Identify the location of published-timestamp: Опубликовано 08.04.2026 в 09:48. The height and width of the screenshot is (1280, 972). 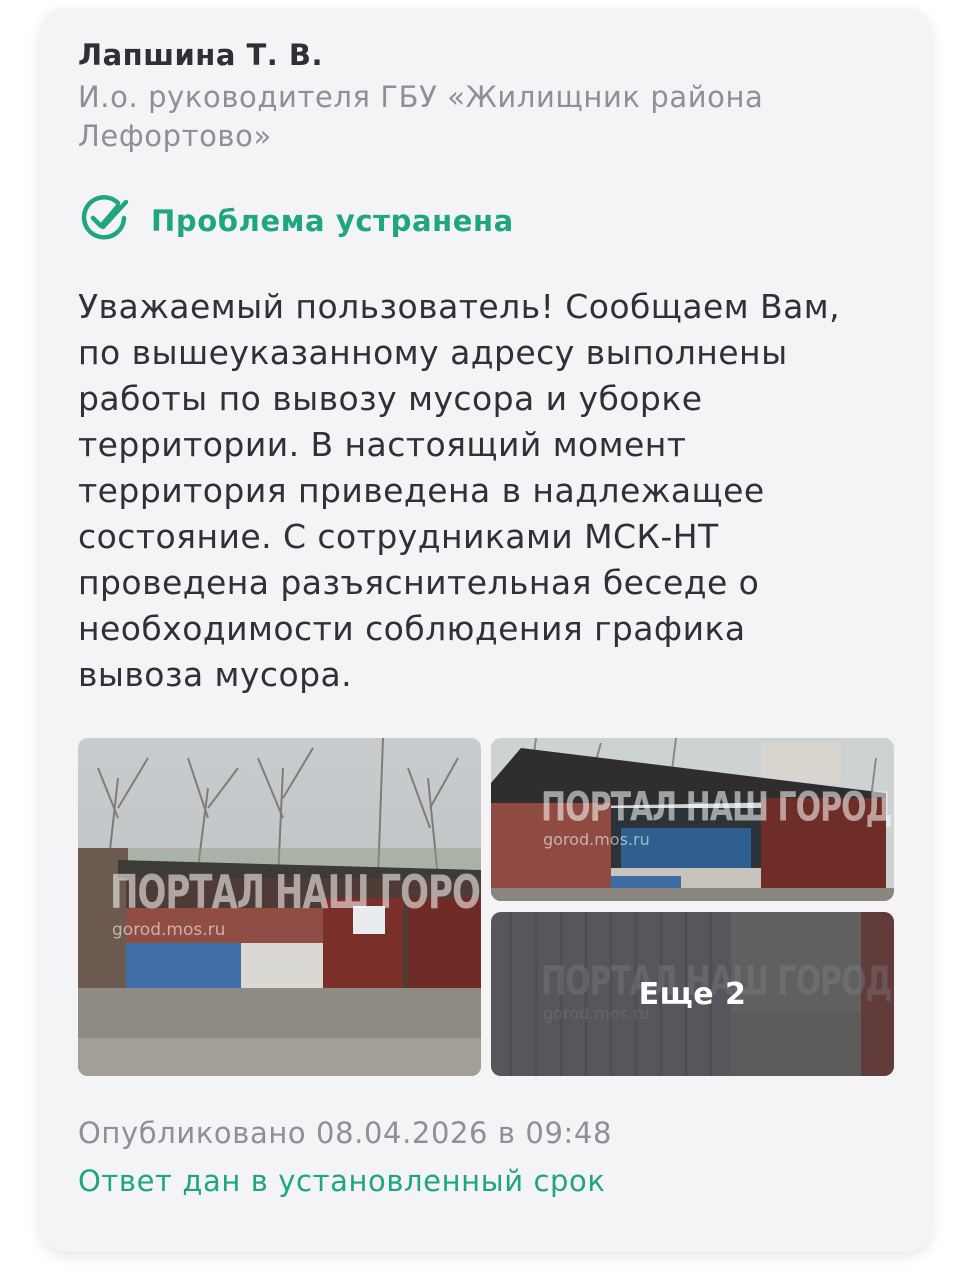
(345, 1133).